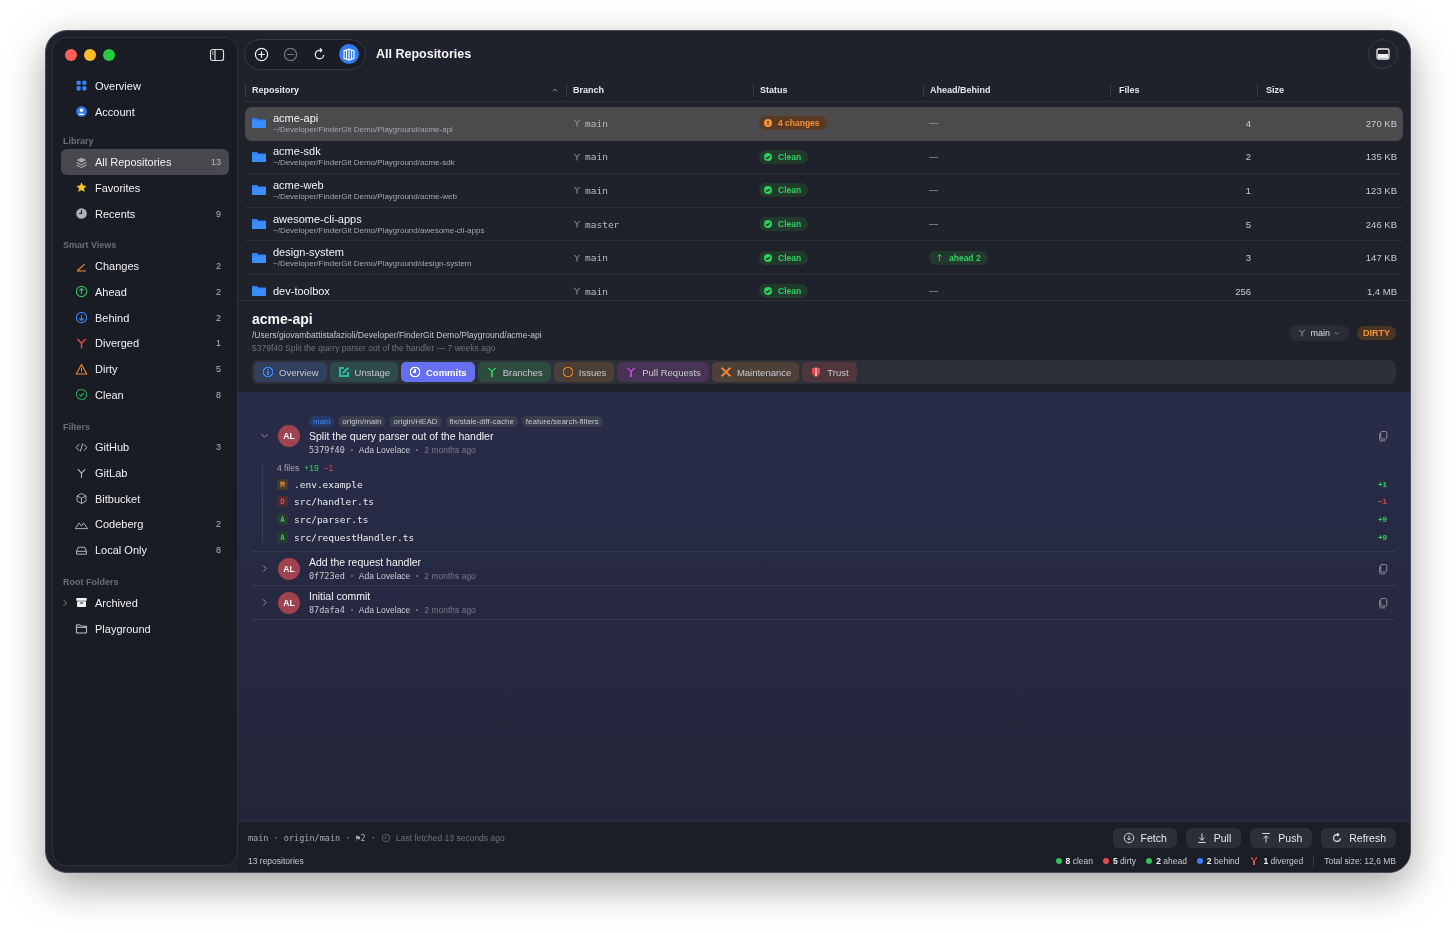  Describe the element at coordinates (289, 568) in the screenshot. I see `author-avatar: AL` at that location.